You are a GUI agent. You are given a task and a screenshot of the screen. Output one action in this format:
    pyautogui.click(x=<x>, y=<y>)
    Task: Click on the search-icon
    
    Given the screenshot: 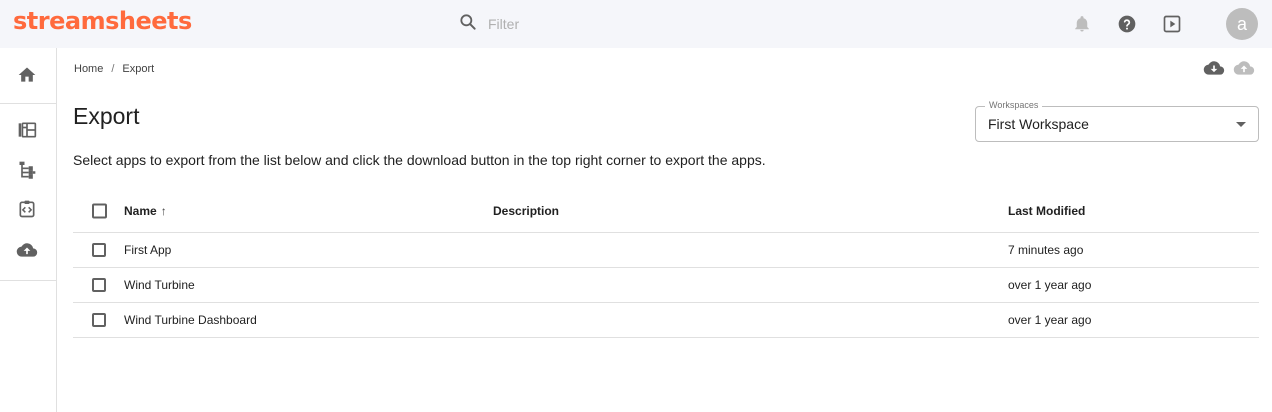 What is the action you would take?
    pyautogui.click(x=468, y=24)
    